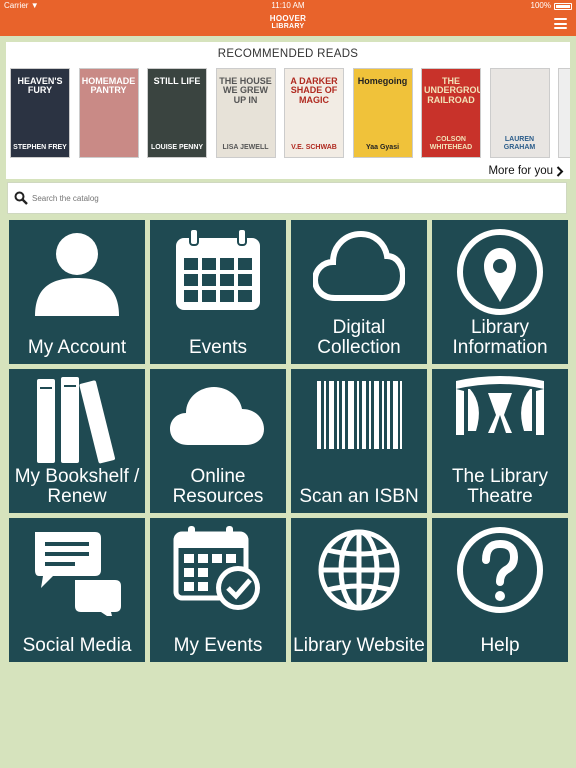 Image resolution: width=576 pixels, height=768 pixels. I want to click on book-title: STILL LIFE, so click(177, 81).